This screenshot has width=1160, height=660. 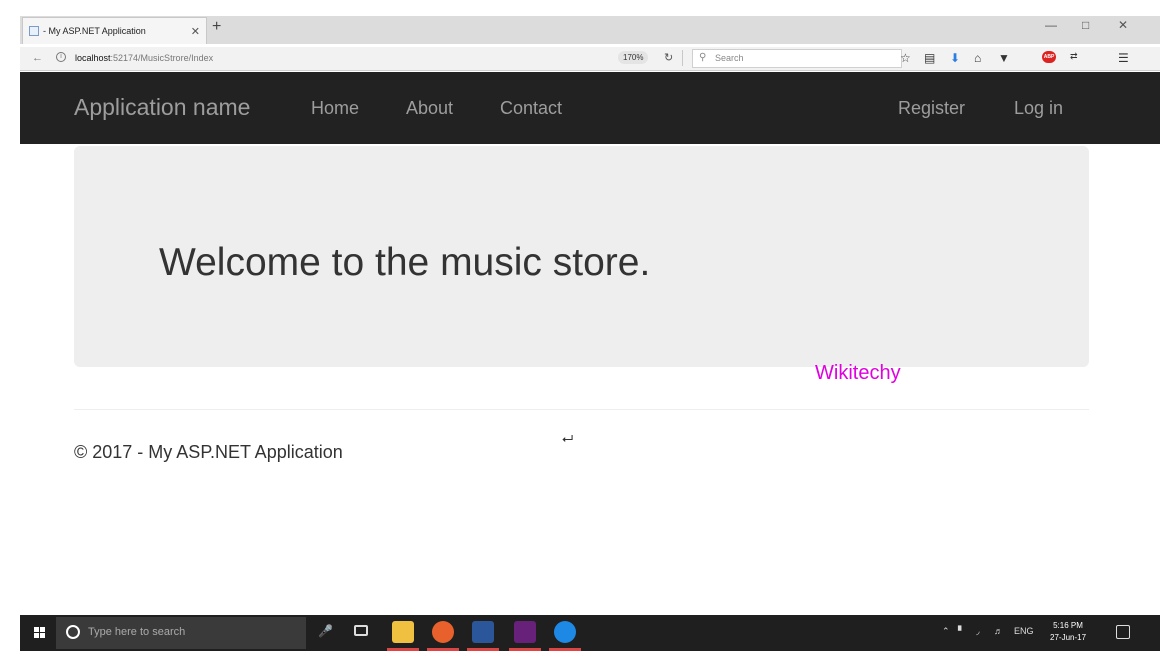 What do you see at coordinates (1049, 57) in the screenshot?
I see `adblock-icon: ABP` at bounding box center [1049, 57].